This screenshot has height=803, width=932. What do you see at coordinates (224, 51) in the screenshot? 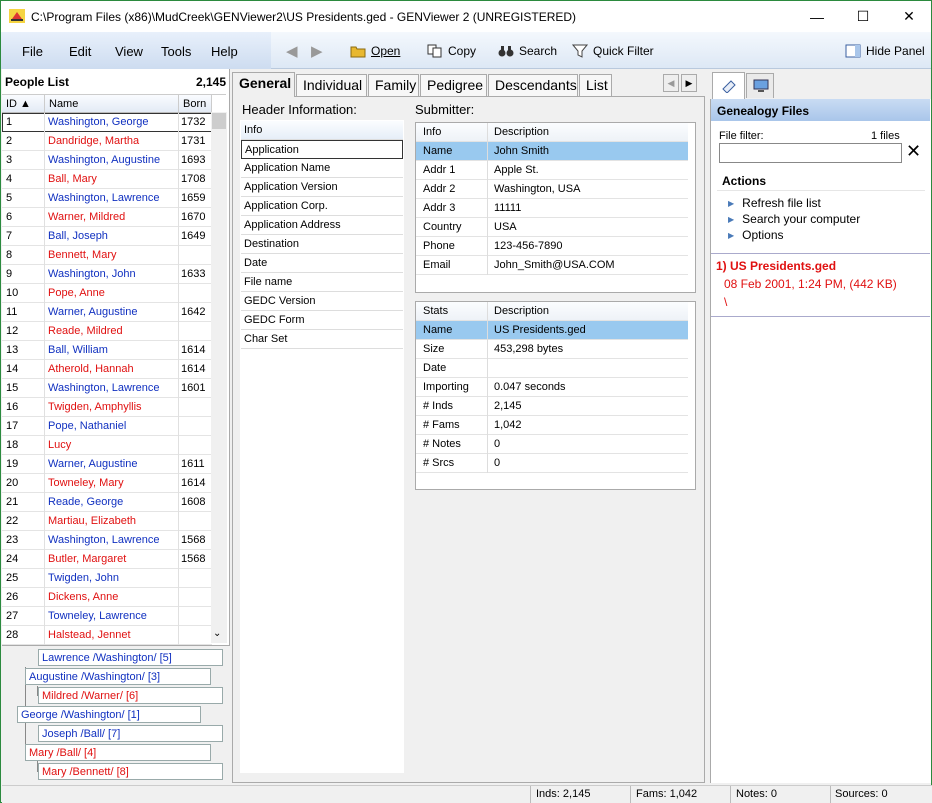
I see `menu-help: Help` at bounding box center [224, 51].